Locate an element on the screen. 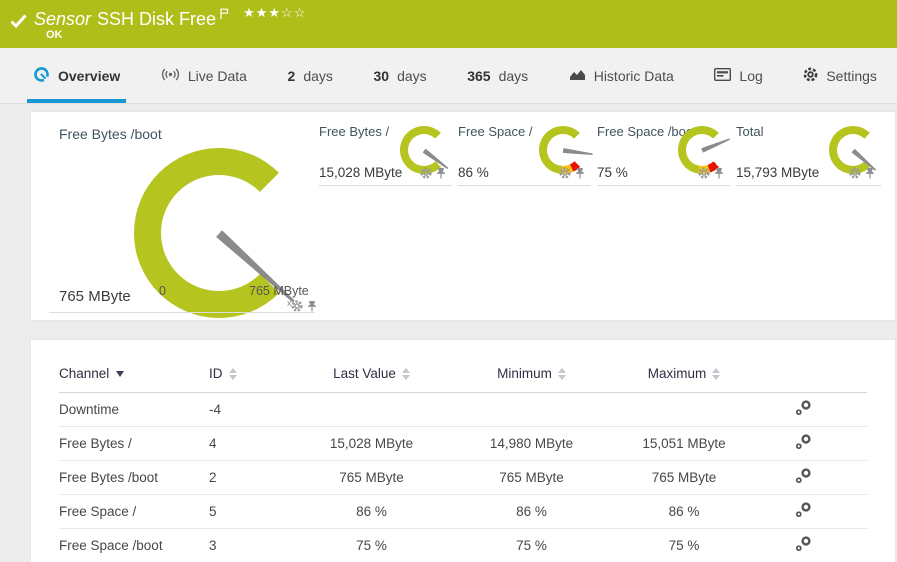 This screenshot has height=562, width=897. live-icon is located at coordinates (170, 76).